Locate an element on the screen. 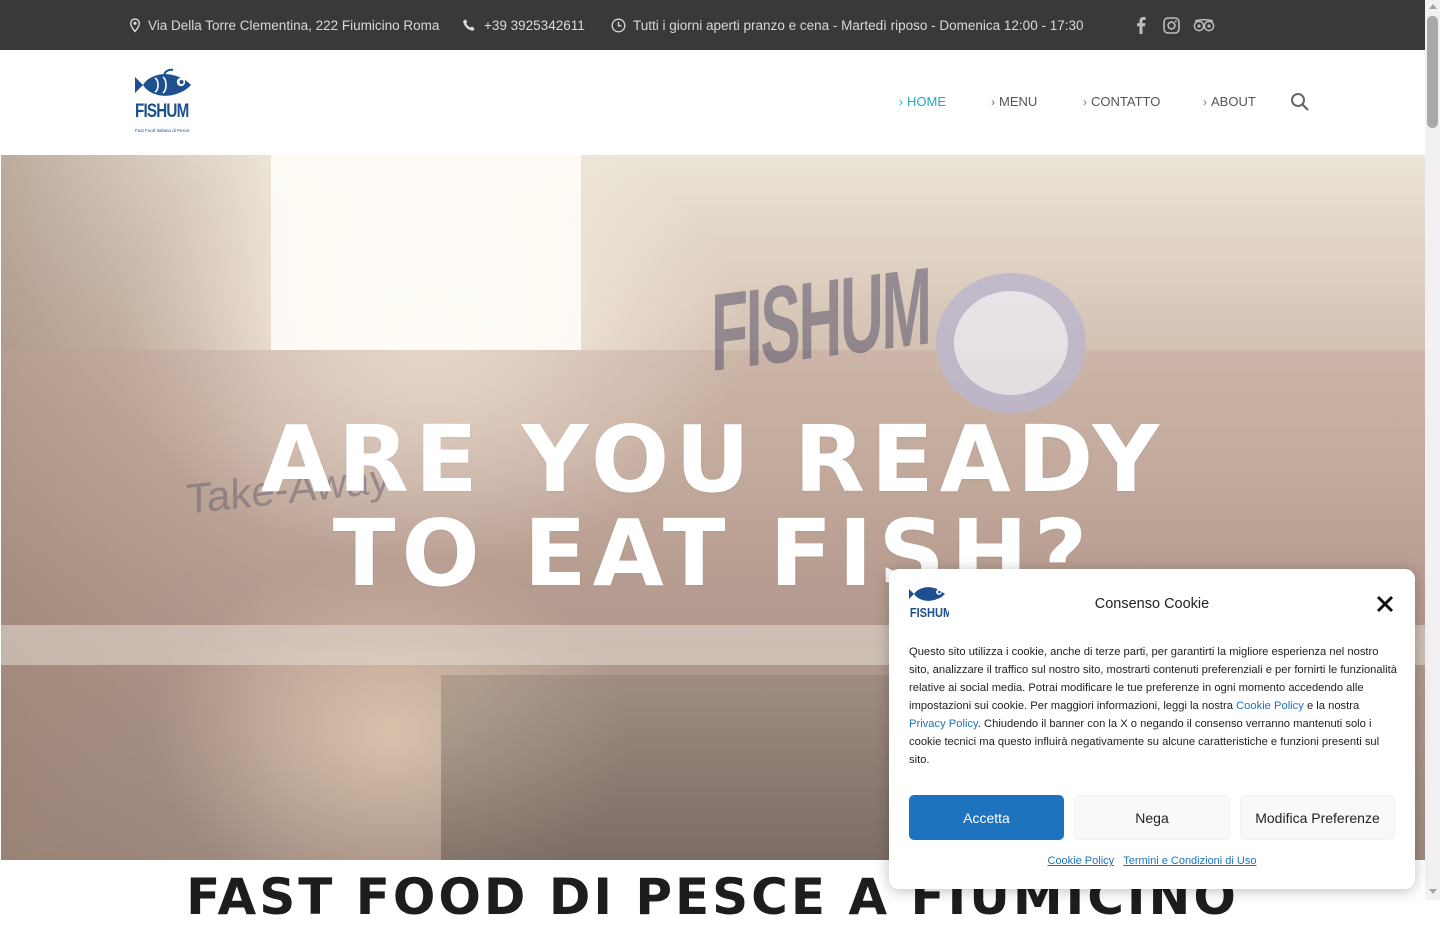 The height and width of the screenshot is (926, 1440). tripadvisor-icon is located at coordinates (1204, 25).